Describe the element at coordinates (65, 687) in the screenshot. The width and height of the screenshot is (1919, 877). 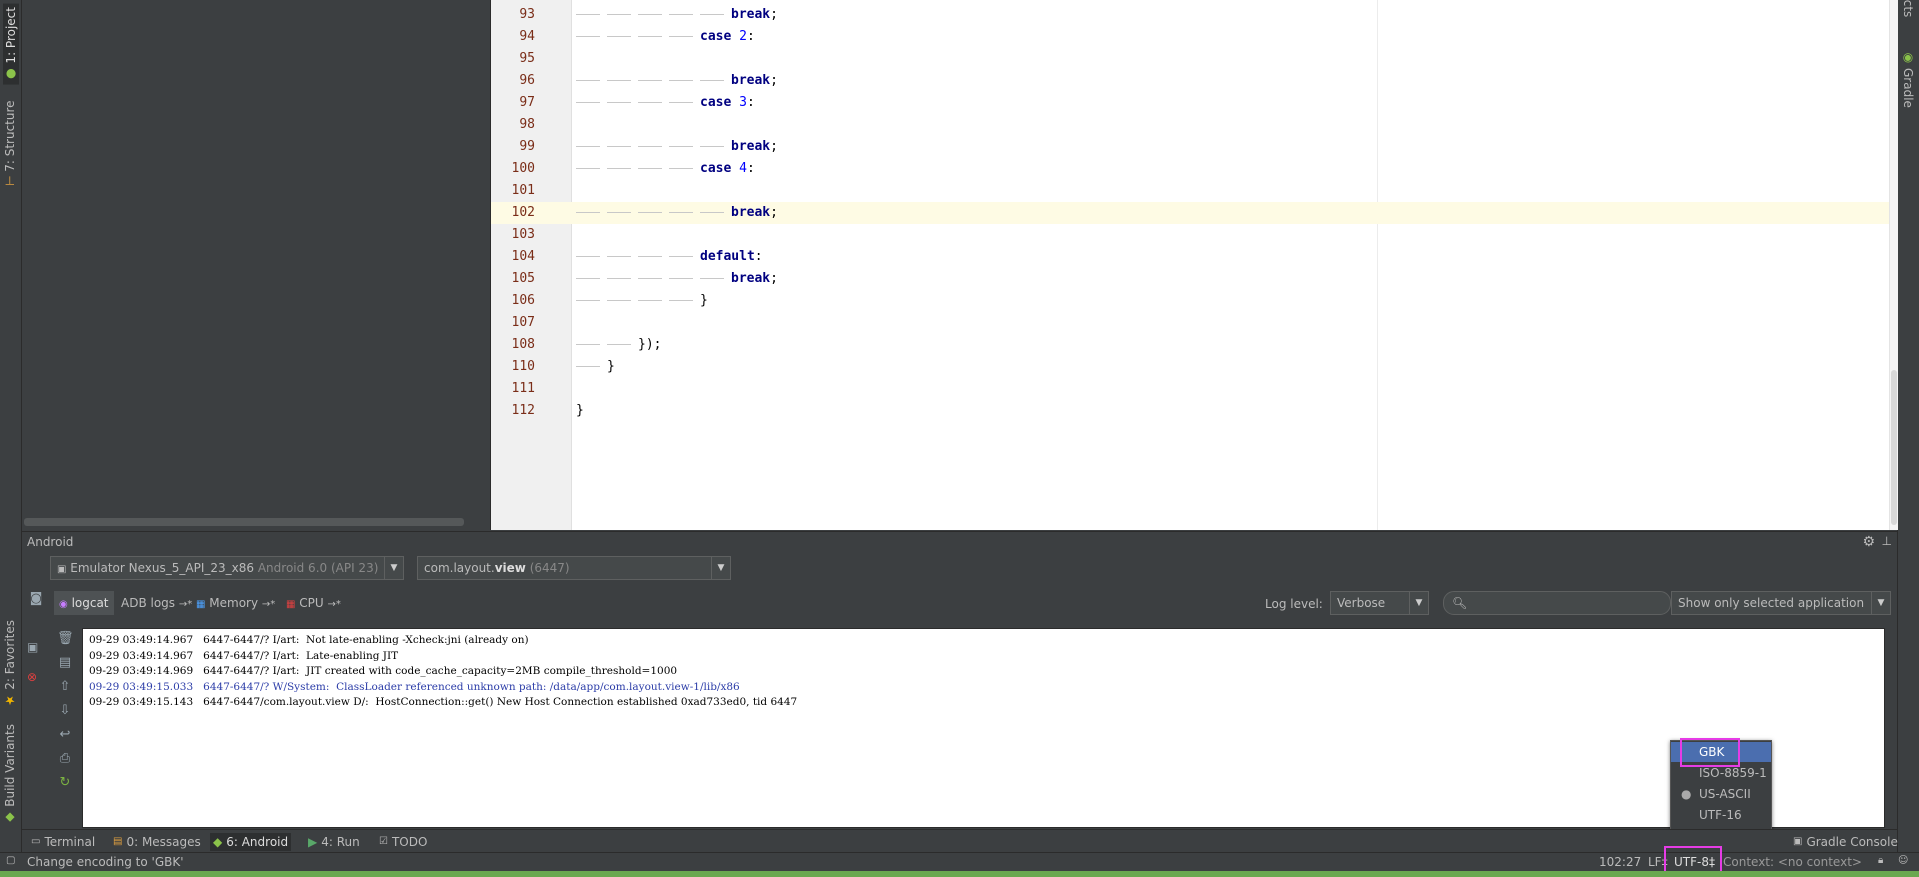
I see `up-arrow-icon: ⇧` at that location.